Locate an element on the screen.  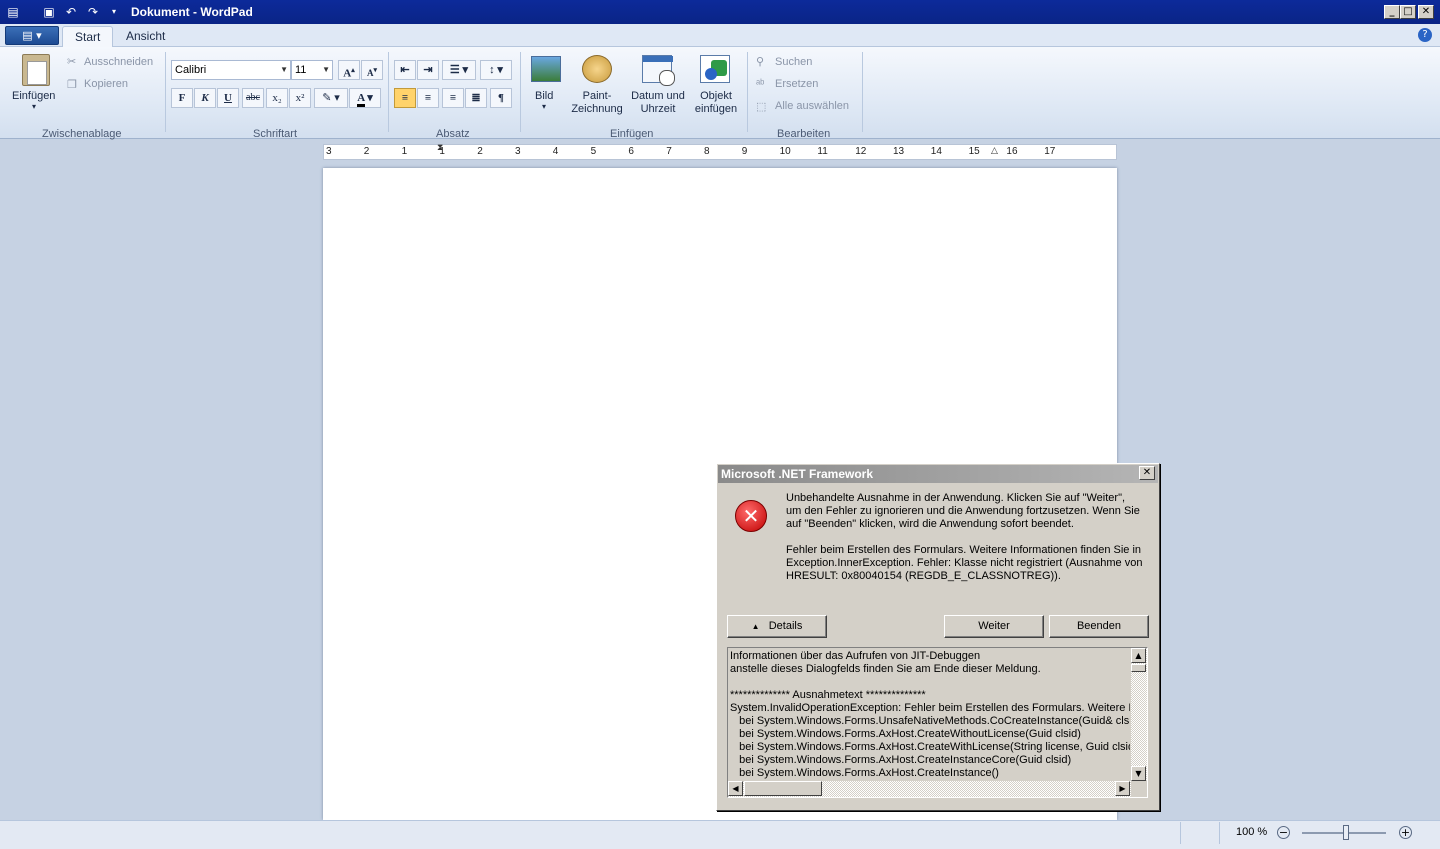
shrink-font-button: A▾ is located at coordinates (372, 70).